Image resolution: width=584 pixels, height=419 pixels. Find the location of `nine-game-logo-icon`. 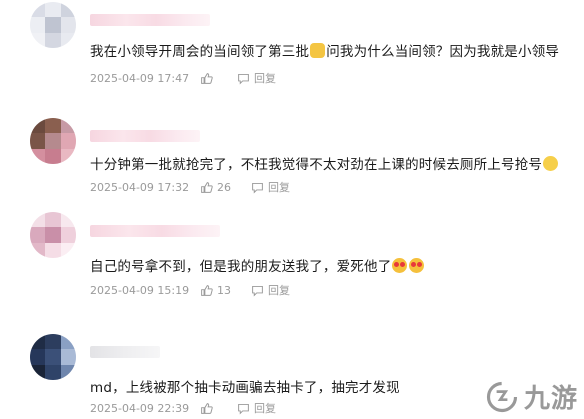

nine-game-logo-icon is located at coordinates (502, 396).